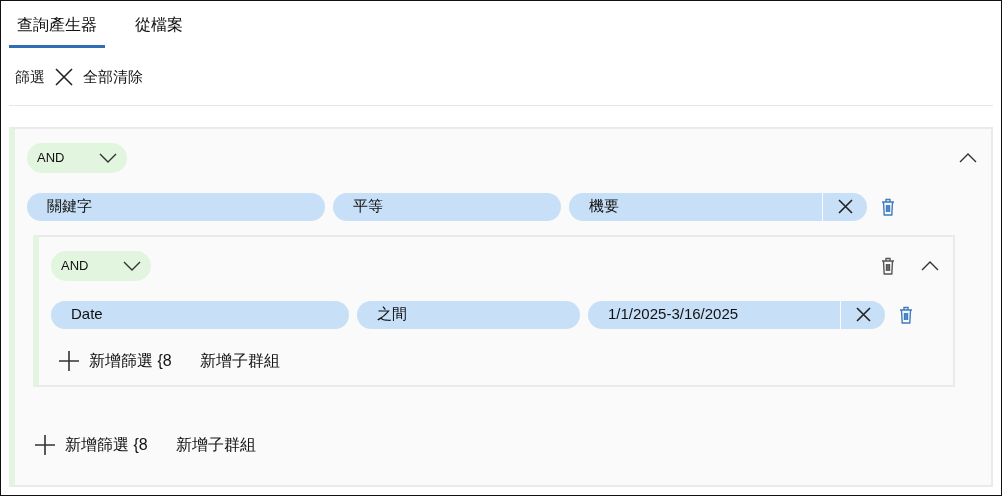 The height and width of the screenshot is (496, 1002). I want to click on clear-all-button: 全部清除, so click(99, 77).